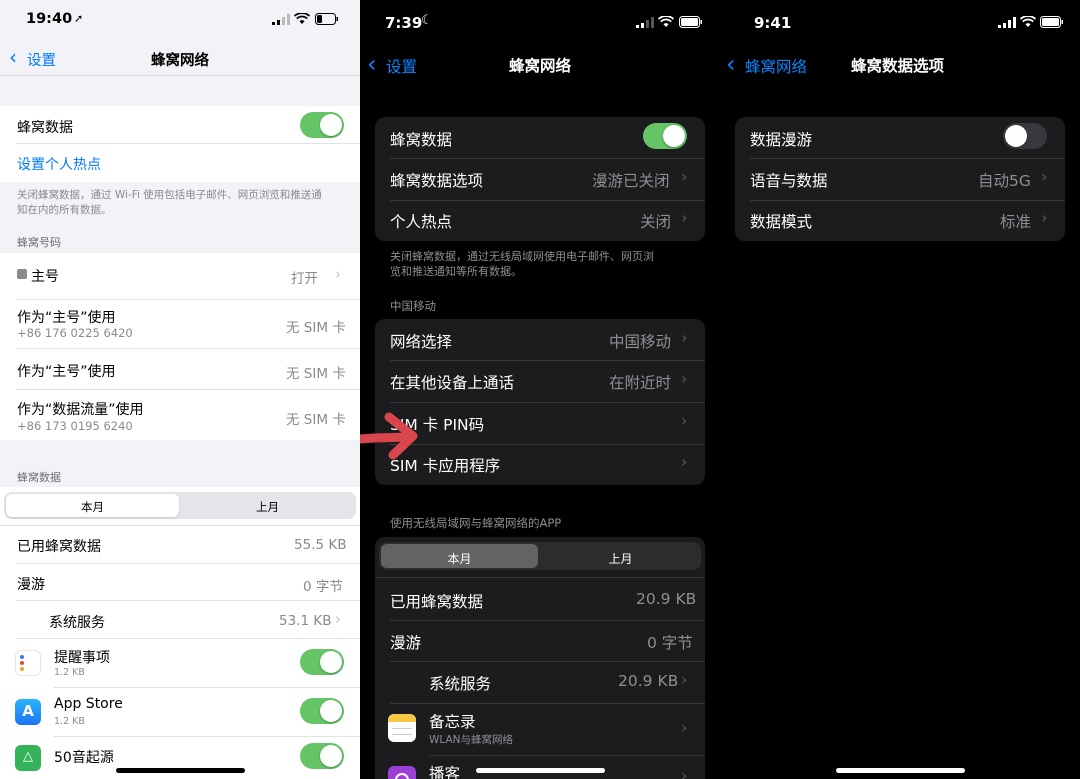  What do you see at coordinates (180, 369) in the screenshot?
I see `use-as-primary-row-2: 作为“主号”使用 无 SIM 卡` at bounding box center [180, 369].